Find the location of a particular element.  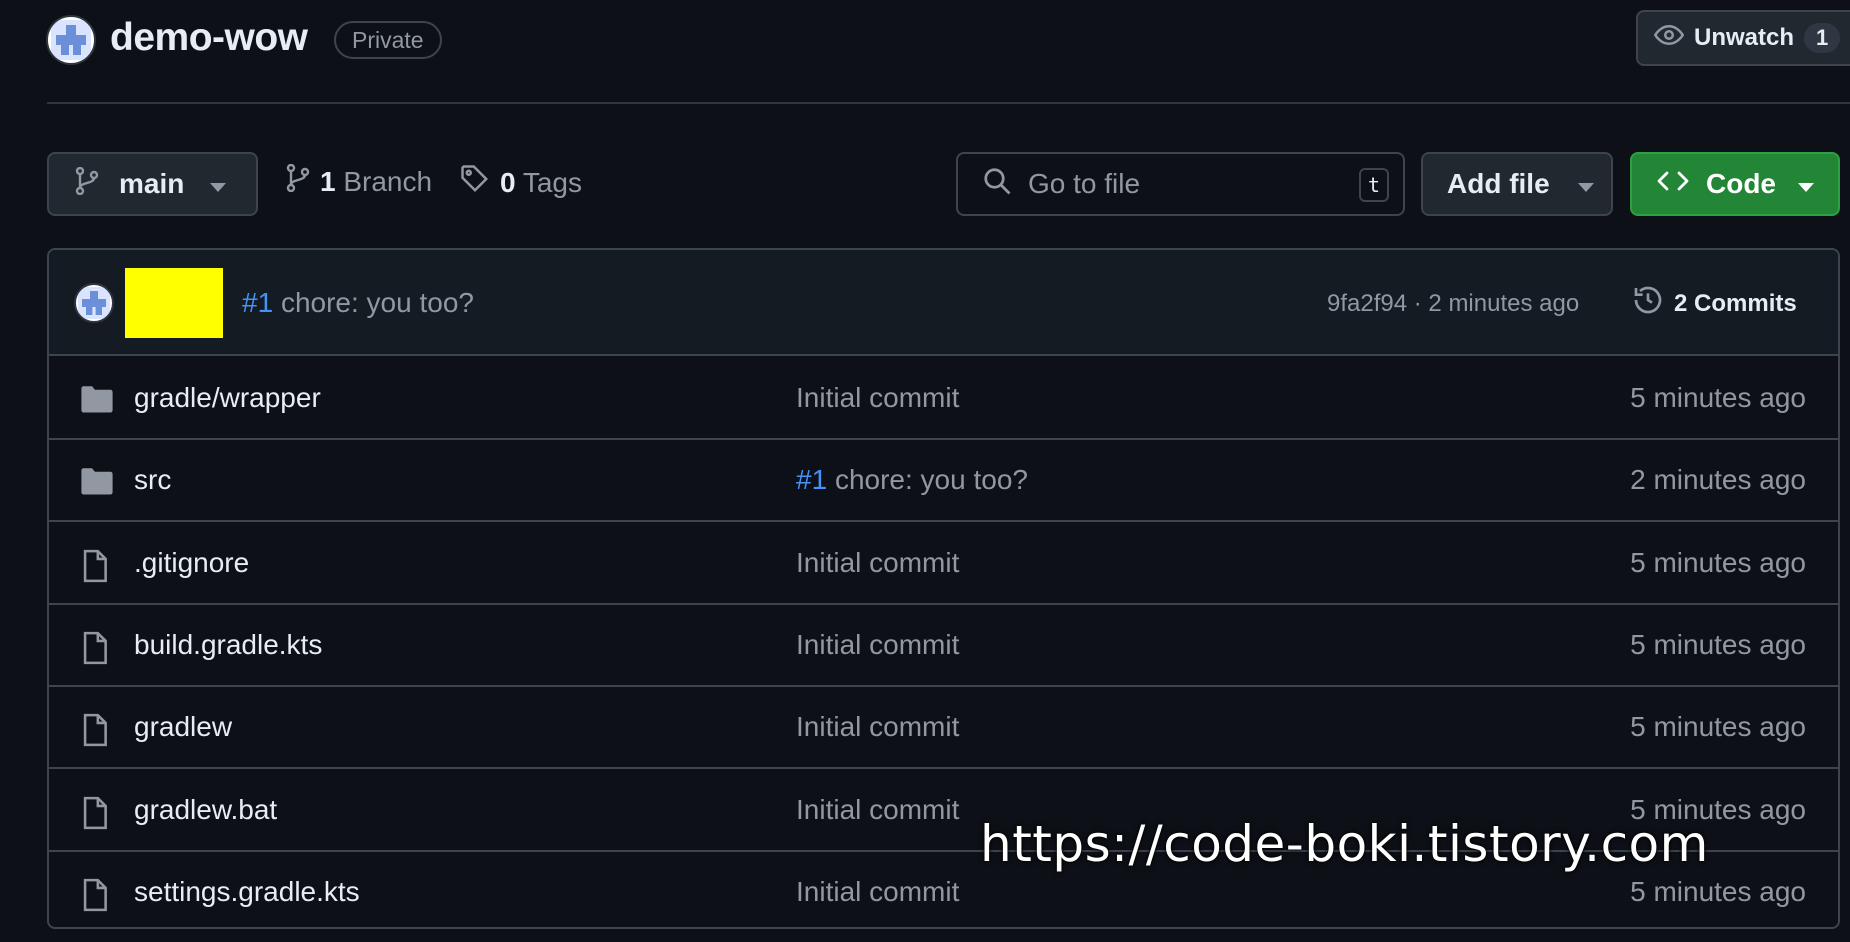

code-label: Code is located at coordinates (1741, 183).